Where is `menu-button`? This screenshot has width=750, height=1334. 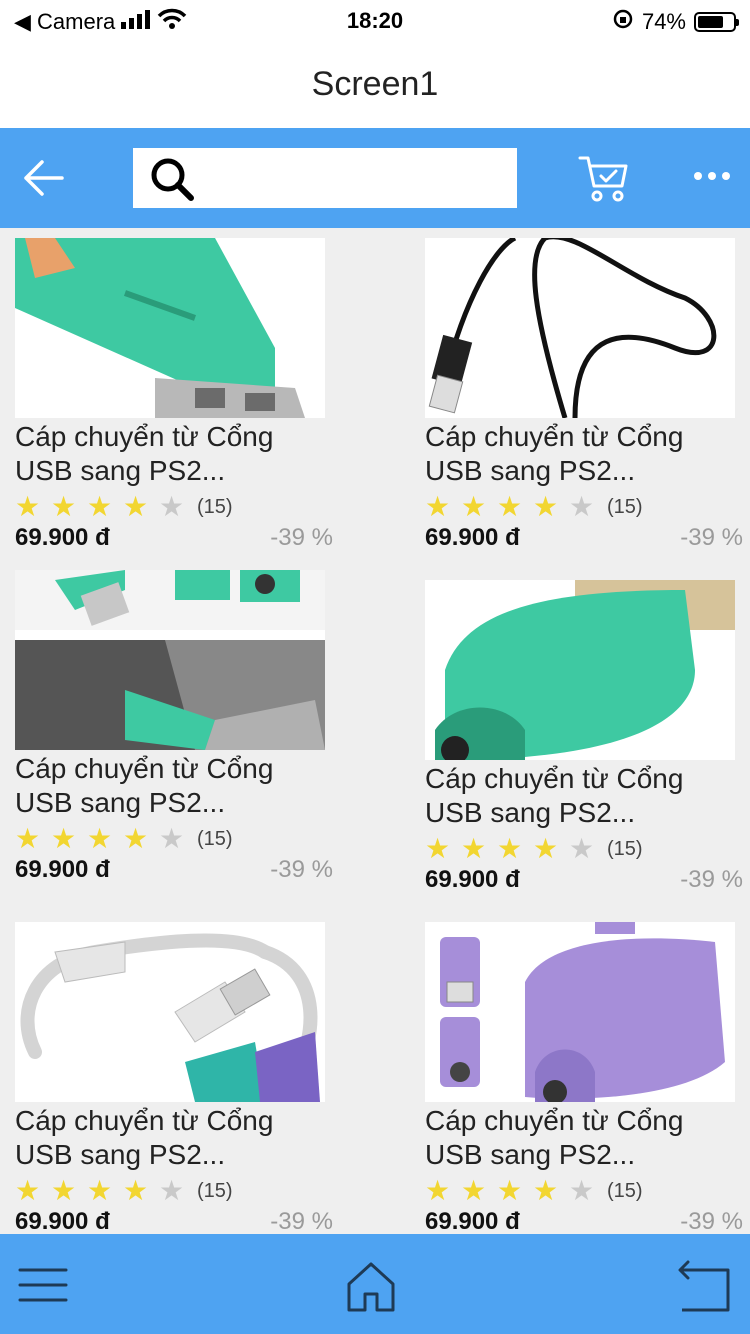
menu-button is located at coordinates (43, 1285).